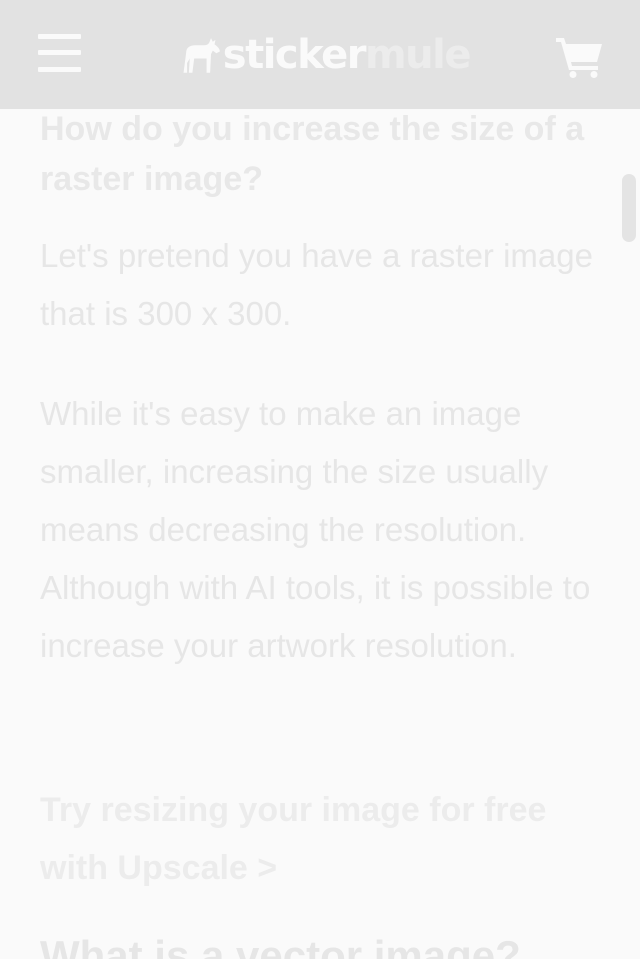  I want to click on top-navigation-bar: stickermule, so click(320, 54).